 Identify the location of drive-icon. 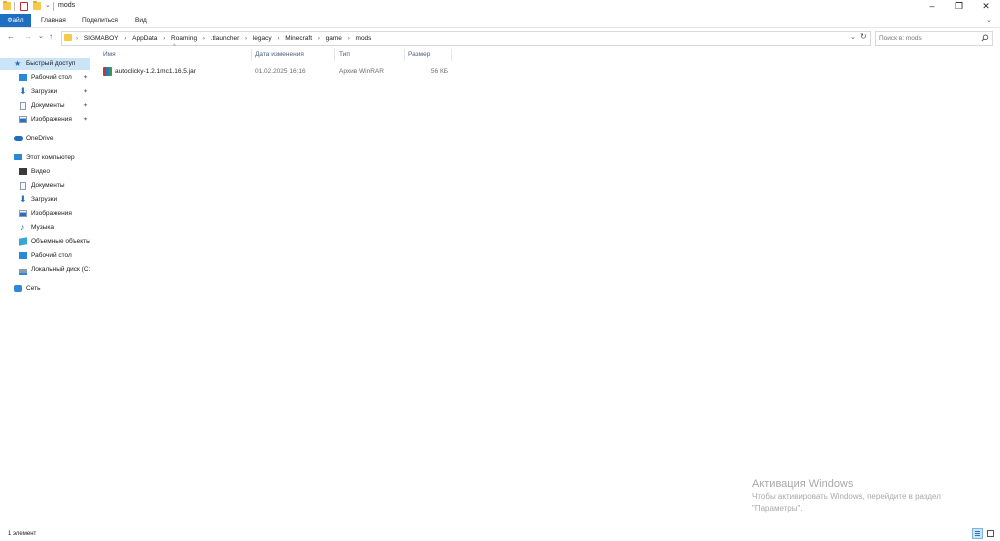
(23, 272).